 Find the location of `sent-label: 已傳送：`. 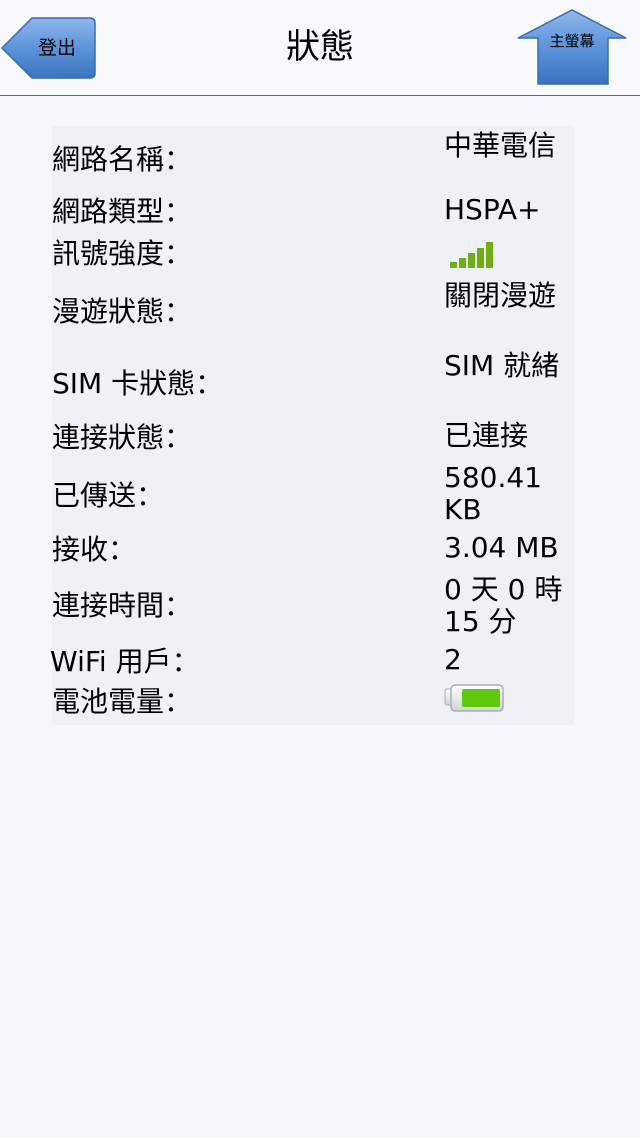

sent-label: 已傳送： is located at coordinates (108, 495).